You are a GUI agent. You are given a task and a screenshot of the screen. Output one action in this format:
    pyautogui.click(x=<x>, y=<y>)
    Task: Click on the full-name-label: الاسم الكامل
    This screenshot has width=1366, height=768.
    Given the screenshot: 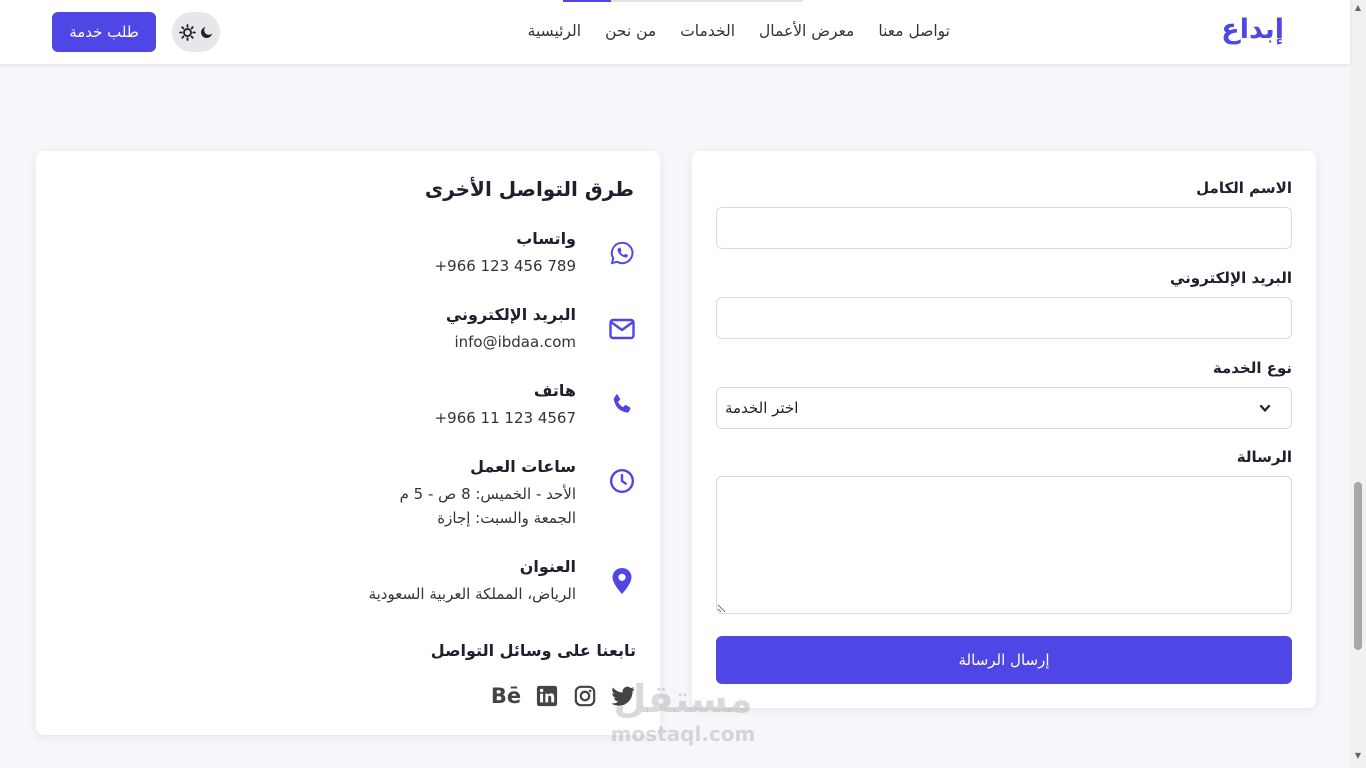 What is the action you would take?
    pyautogui.click(x=1244, y=188)
    